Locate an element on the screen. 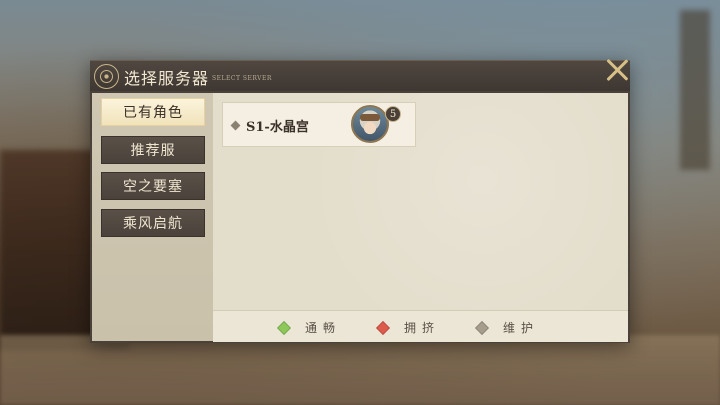 This screenshot has height=405, width=720. tab-existing-characters: 已有角色 is located at coordinates (153, 112).